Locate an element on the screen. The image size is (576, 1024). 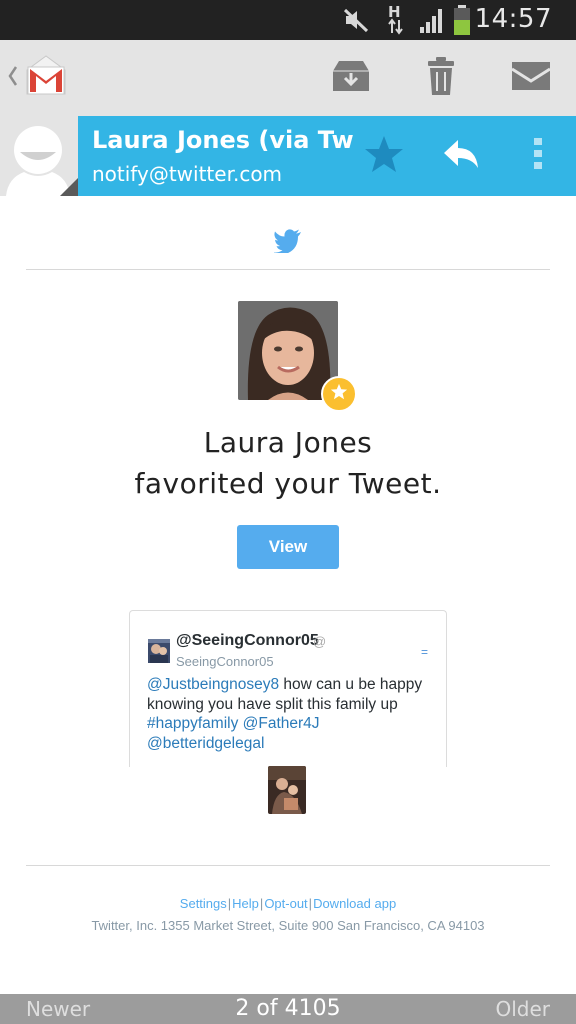
older-button: Older is located at coordinates (522, 1009).